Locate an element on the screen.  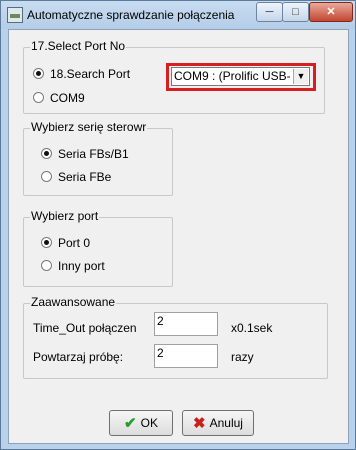
radio-other-port-label: Inny port is located at coordinates (81, 266).